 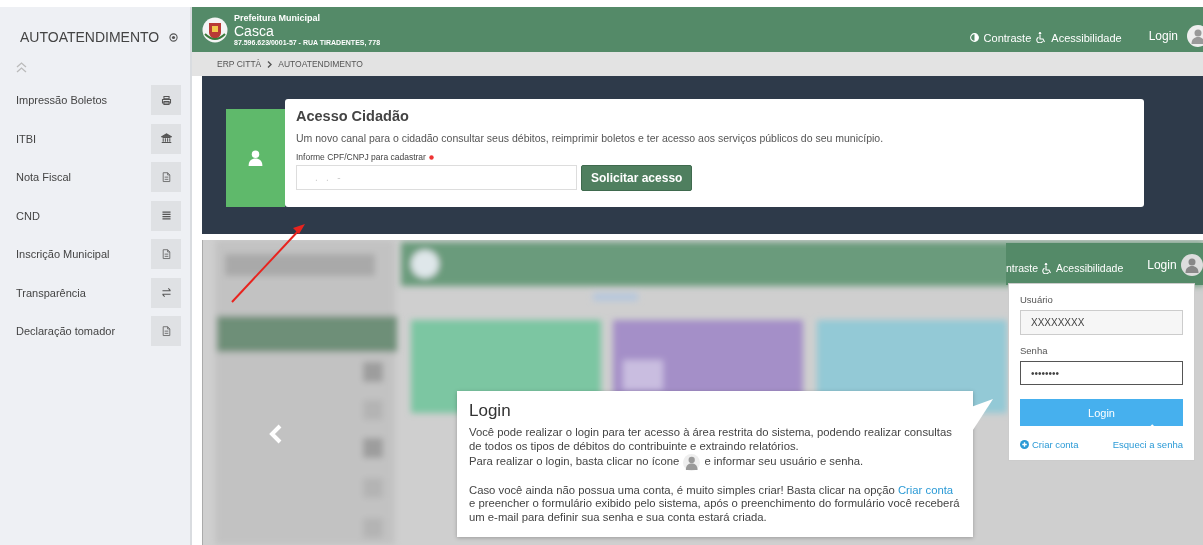 I want to click on chevron-left-icon, so click(x=276, y=434).